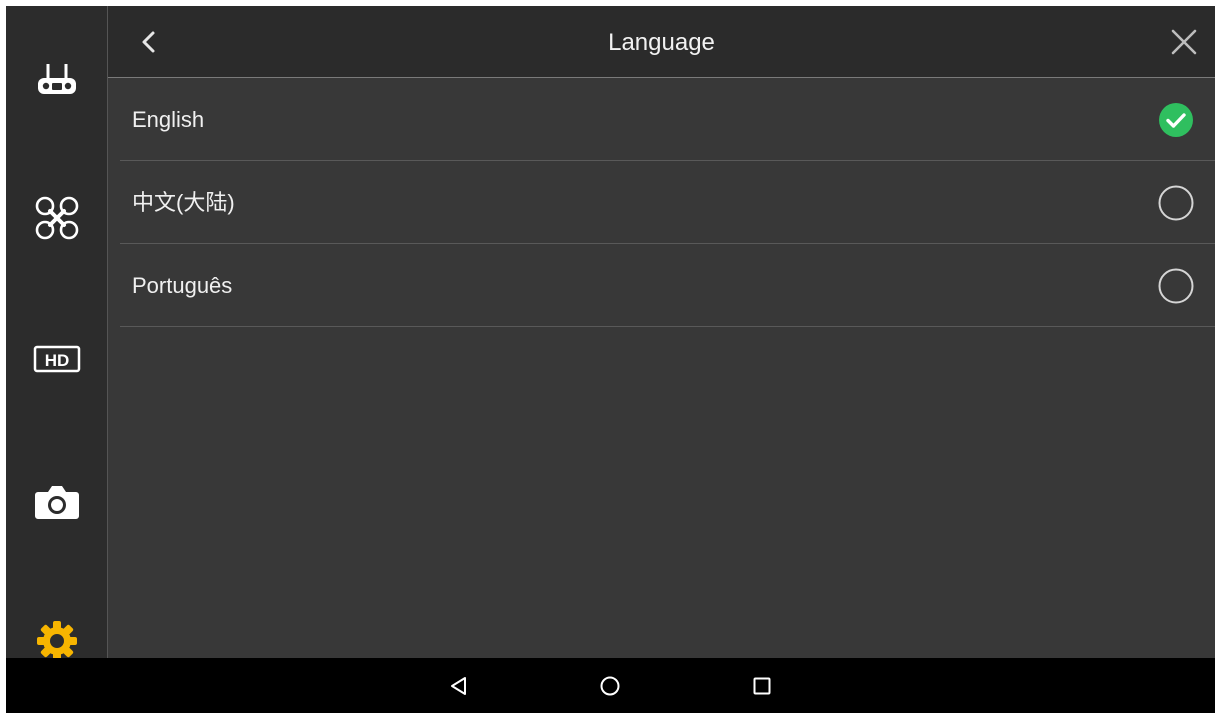  I want to click on recents-square-icon, so click(762, 686).